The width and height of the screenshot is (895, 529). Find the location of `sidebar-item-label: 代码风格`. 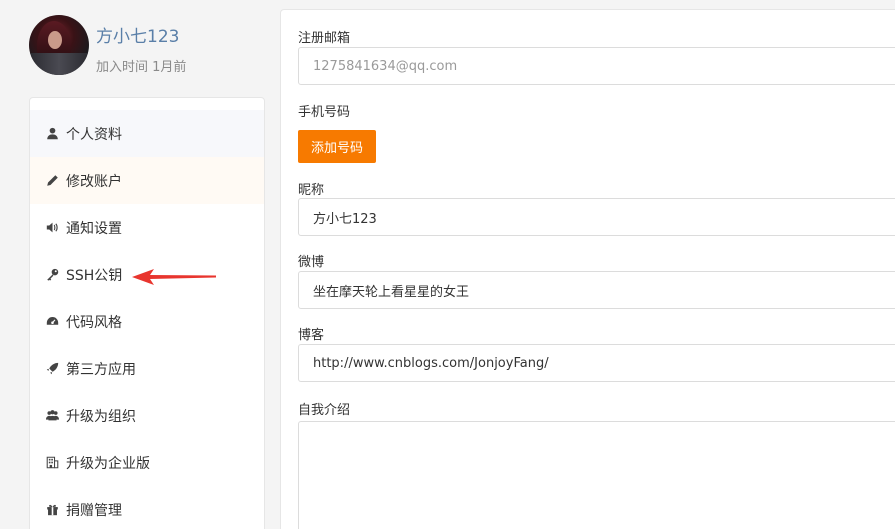

sidebar-item-label: 代码风格 is located at coordinates (94, 322).